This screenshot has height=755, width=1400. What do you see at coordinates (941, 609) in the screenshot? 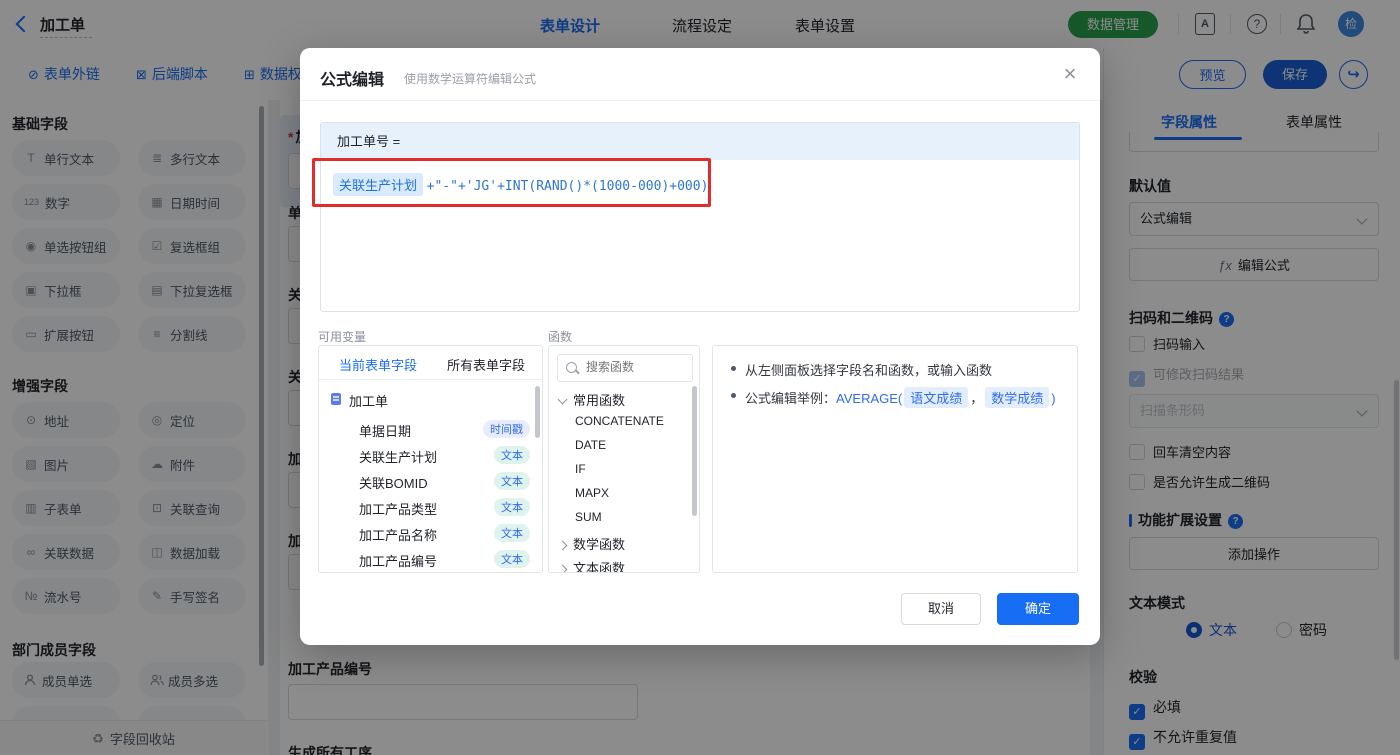
I see `cancel-button: 取消` at bounding box center [941, 609].